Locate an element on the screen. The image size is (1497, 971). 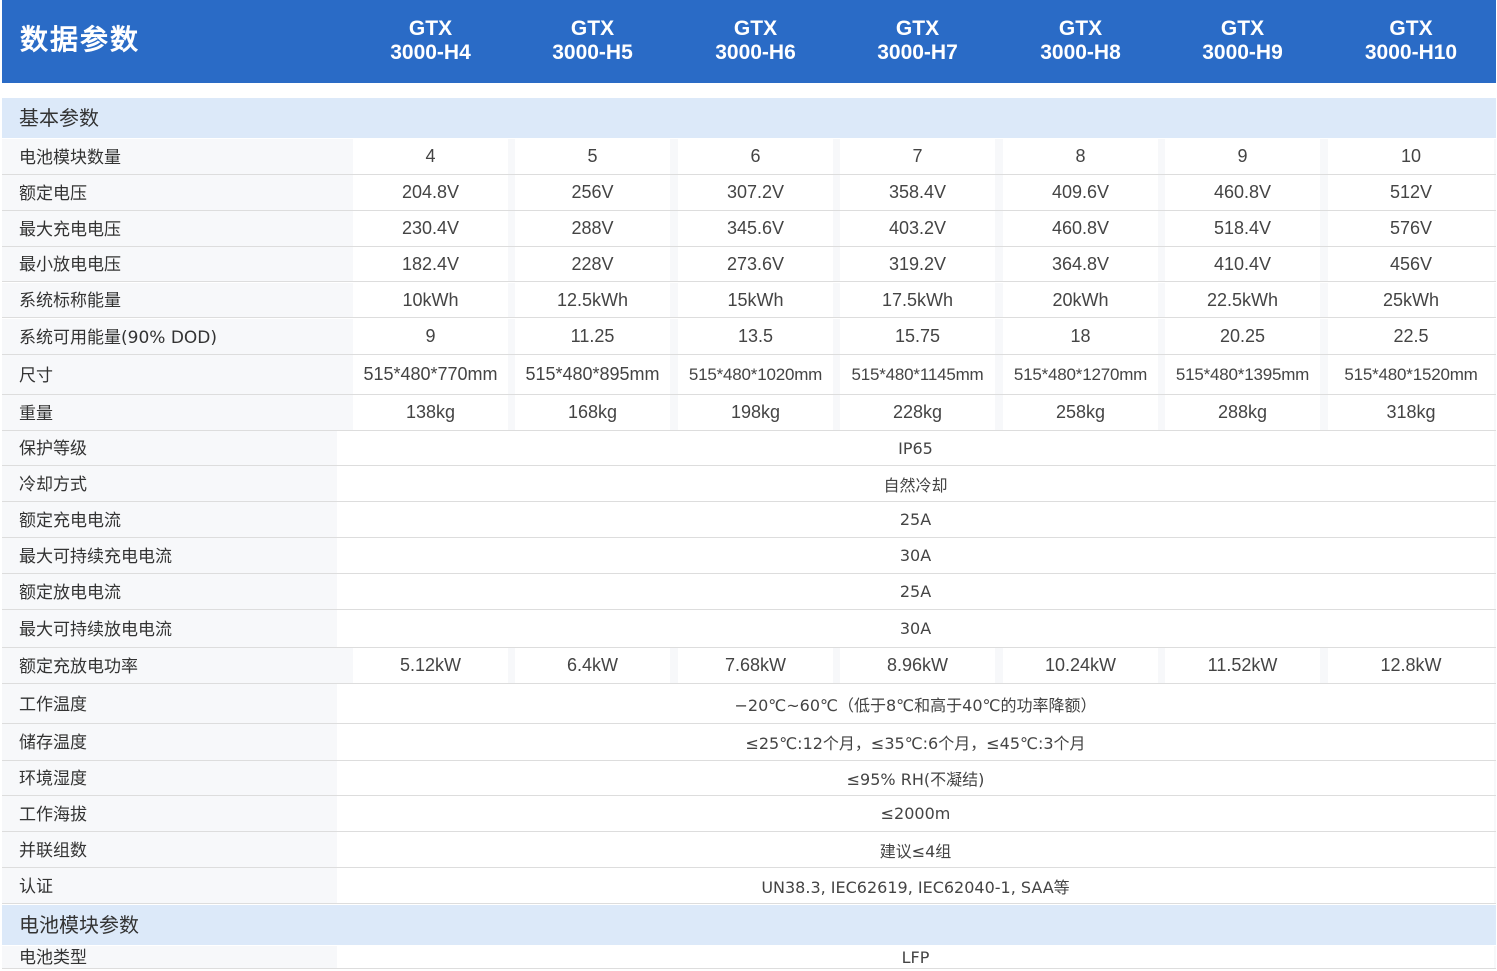
table-row: 并联组数 建议≤4组 is located at coordinates (749, 850).